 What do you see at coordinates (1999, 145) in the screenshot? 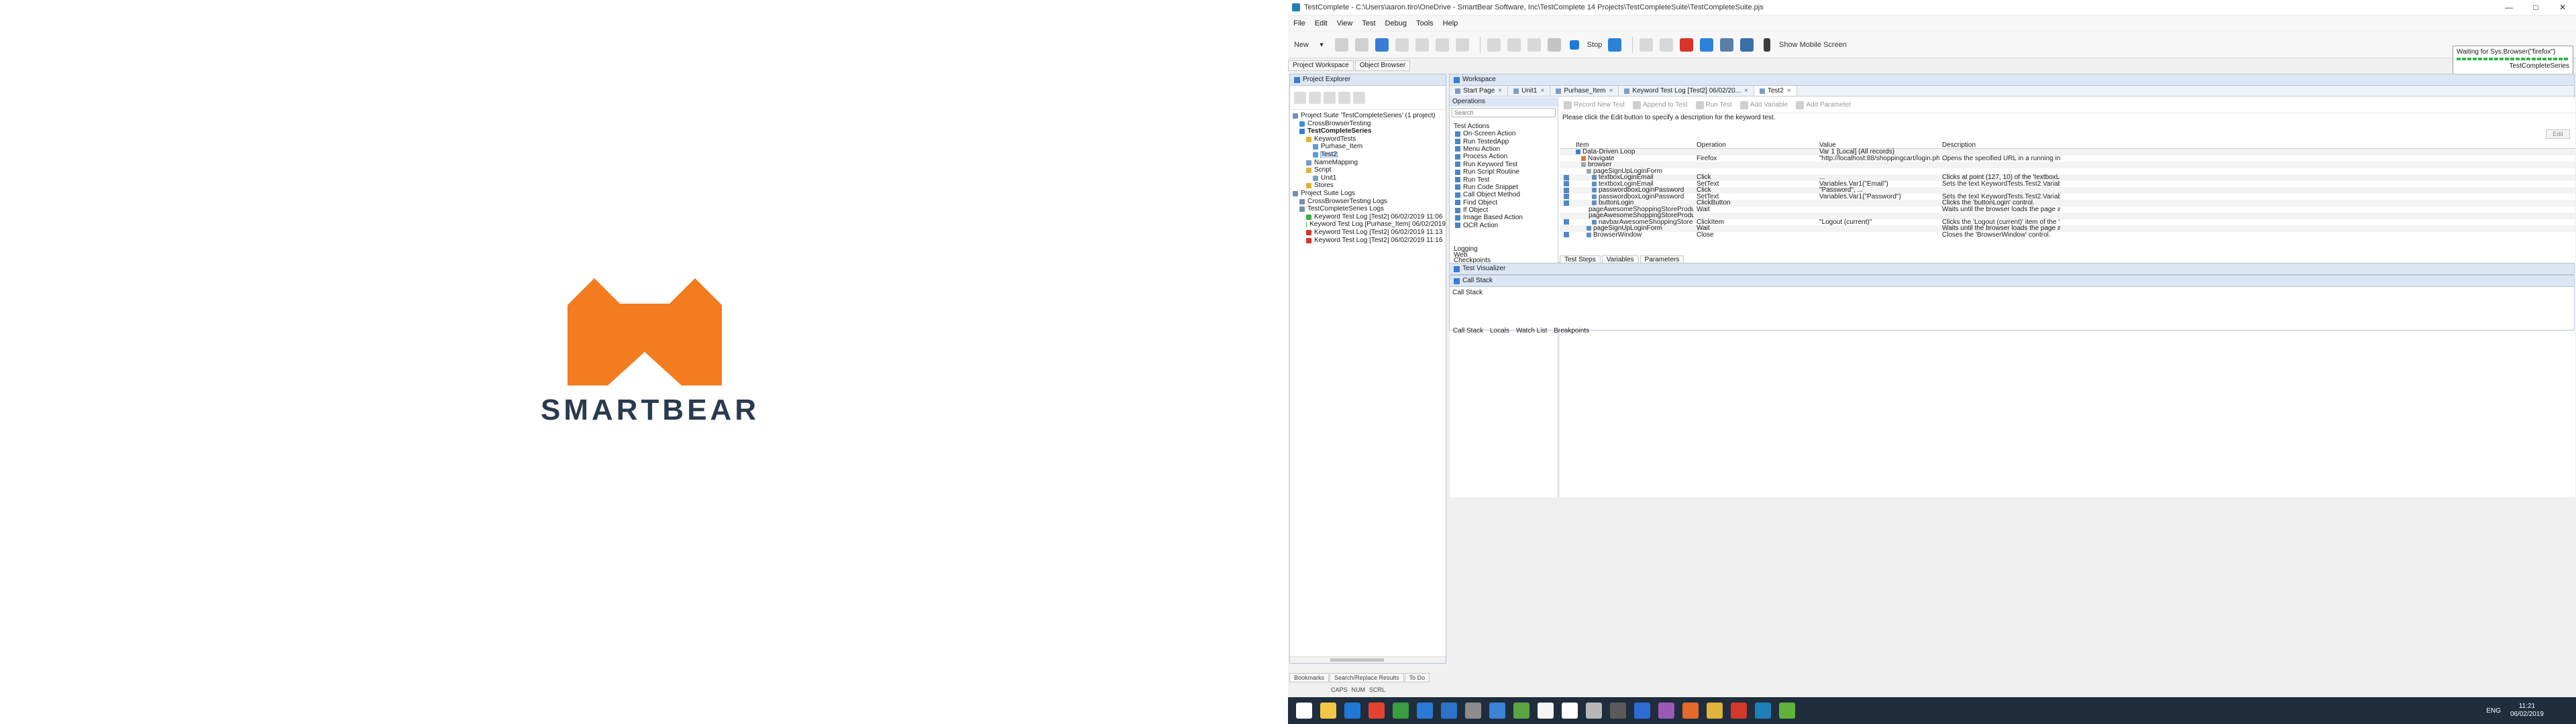
I see `col-description: Description` at bounding box center [1999, 145].